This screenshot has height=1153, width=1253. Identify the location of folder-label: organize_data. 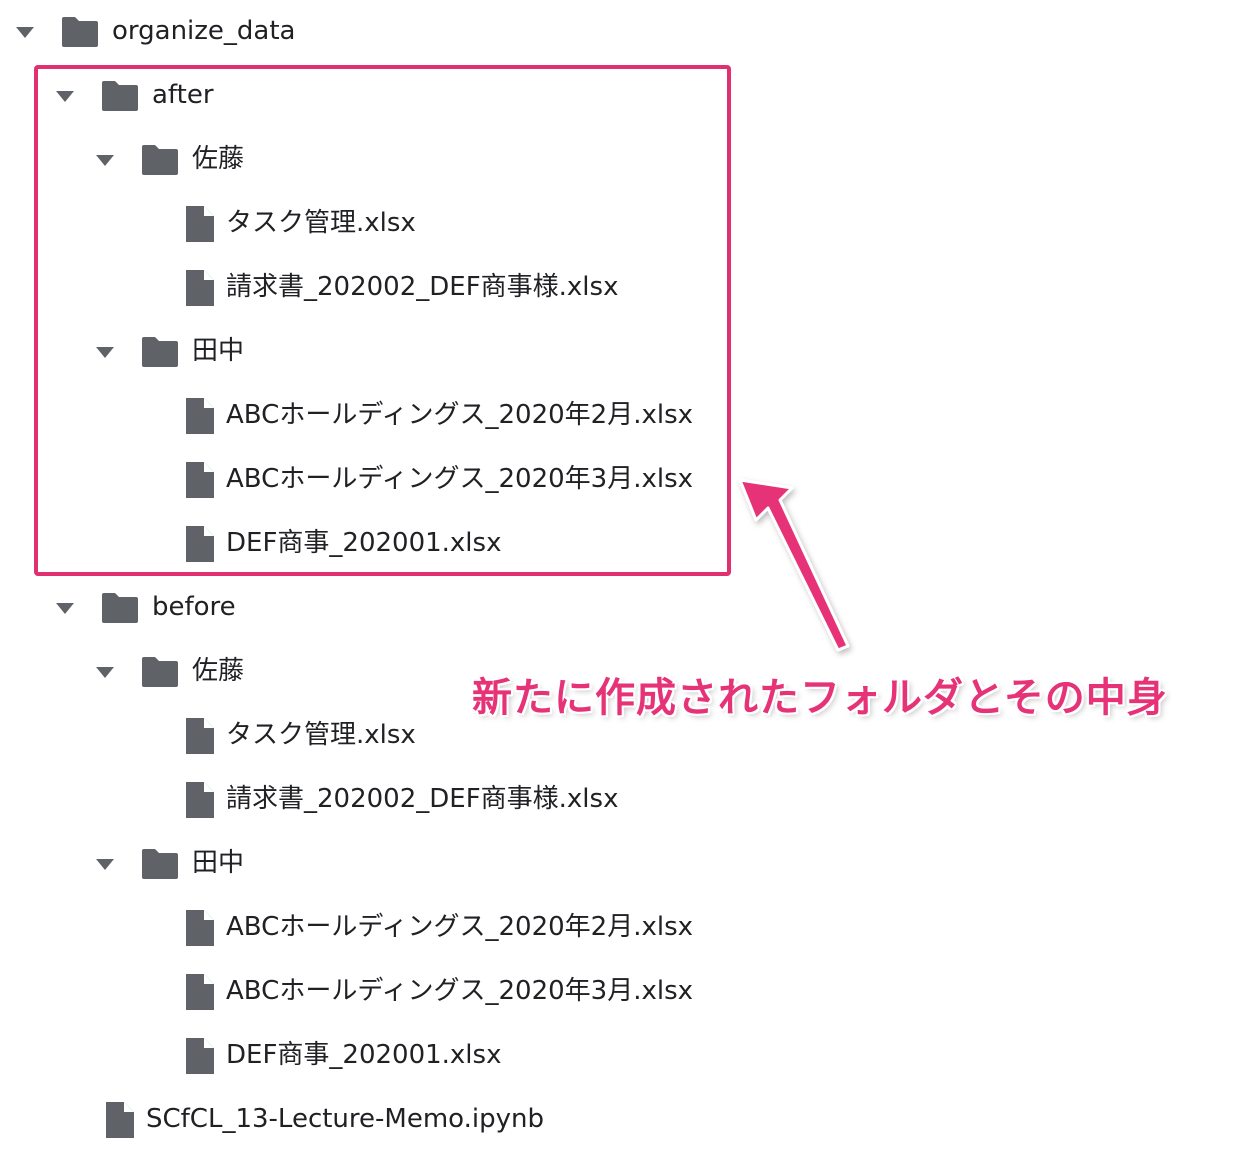
(204, 31).